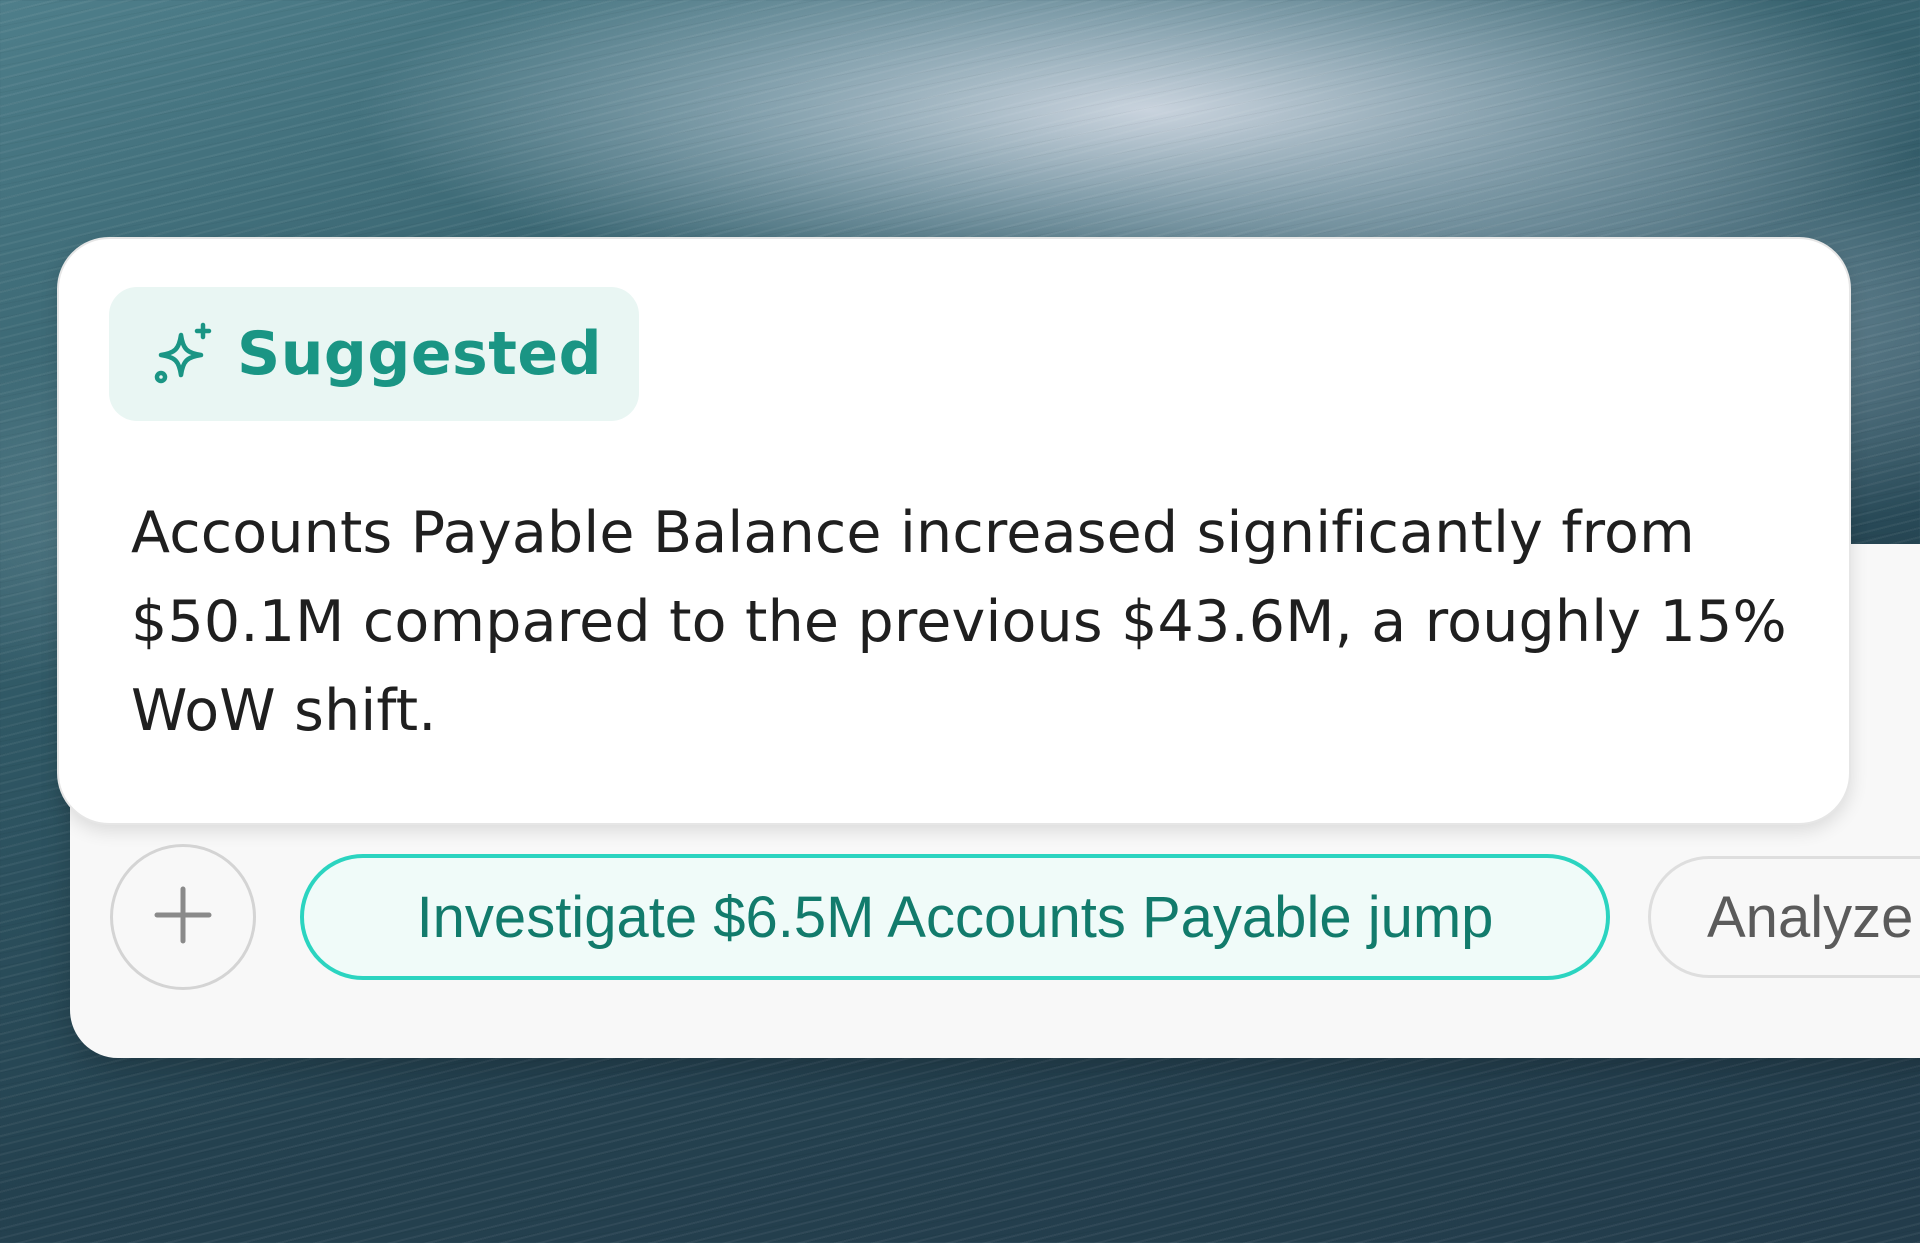 This screenshot has height=1243, width=1920. Describe the element at coordinates (955, 917) in the screenshot. I see `investigate-suggestion-chip: Investigate $6.5M Accounts Payable jump` at that location.